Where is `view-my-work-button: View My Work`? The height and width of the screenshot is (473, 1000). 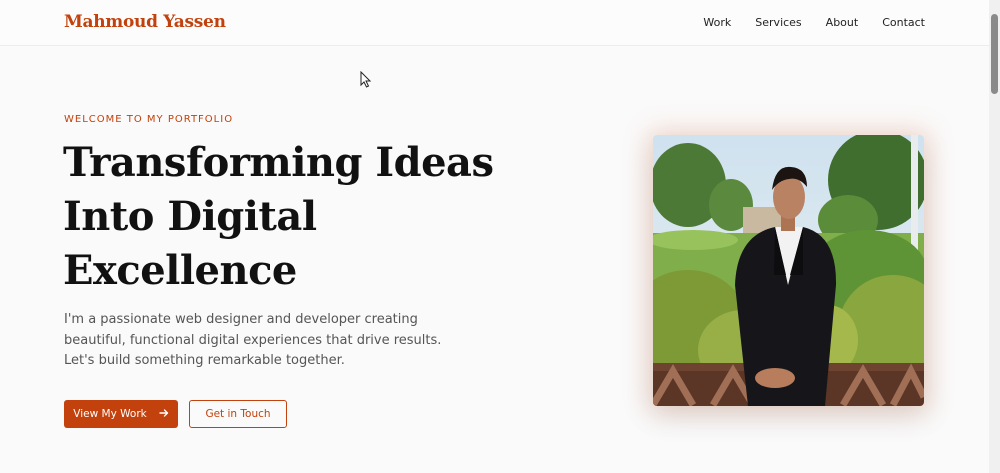
view-my-work-button: View My Work is located at coordinates (121, 414).